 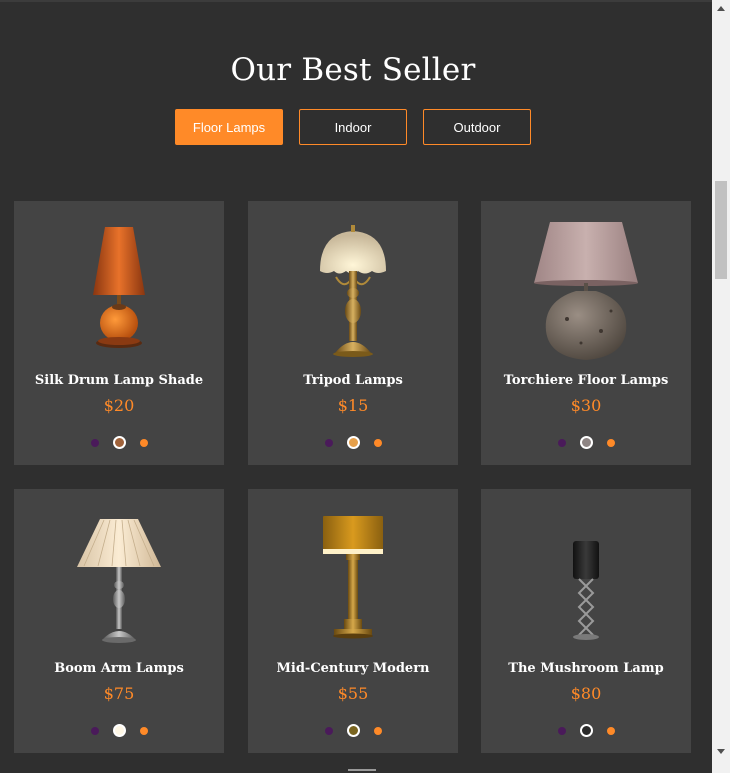 What do you see at coordinates (586, 693) in the screenshot?
I see `product-price: $80` at bounding box center [586, 693].